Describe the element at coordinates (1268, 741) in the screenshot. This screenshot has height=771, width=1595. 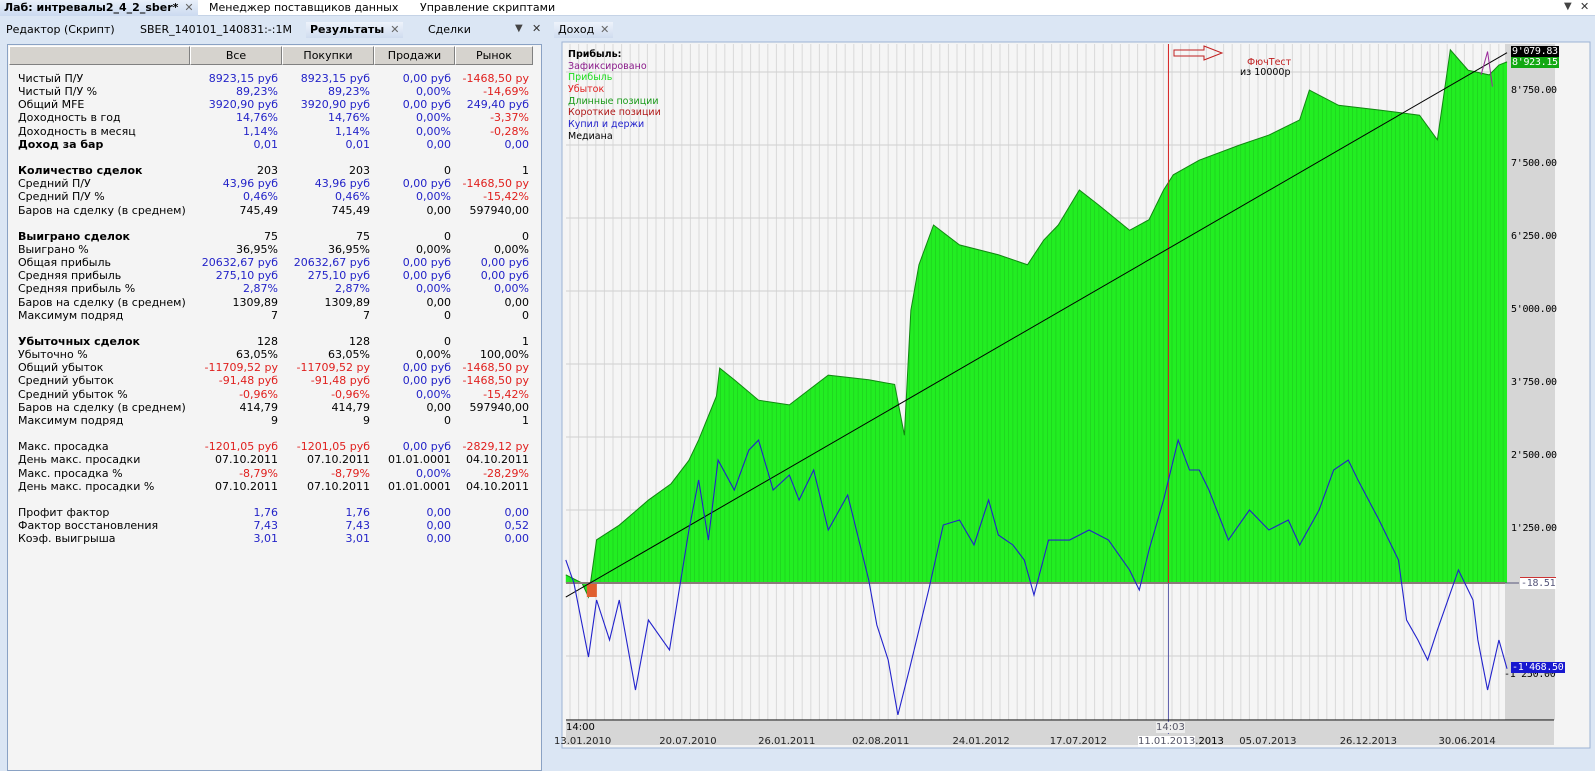
I see `x-tick-label: 05.07.2013` at that location.